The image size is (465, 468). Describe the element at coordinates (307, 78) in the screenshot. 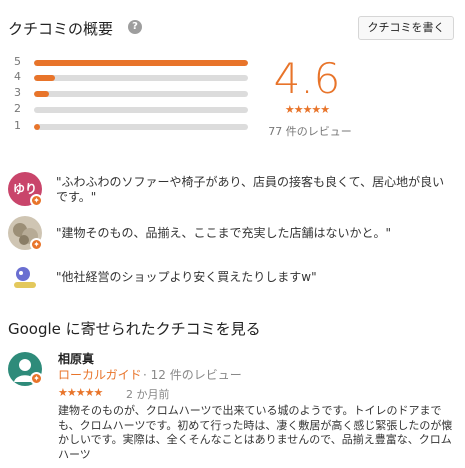

I see `average-rating: 4.6` at that location.